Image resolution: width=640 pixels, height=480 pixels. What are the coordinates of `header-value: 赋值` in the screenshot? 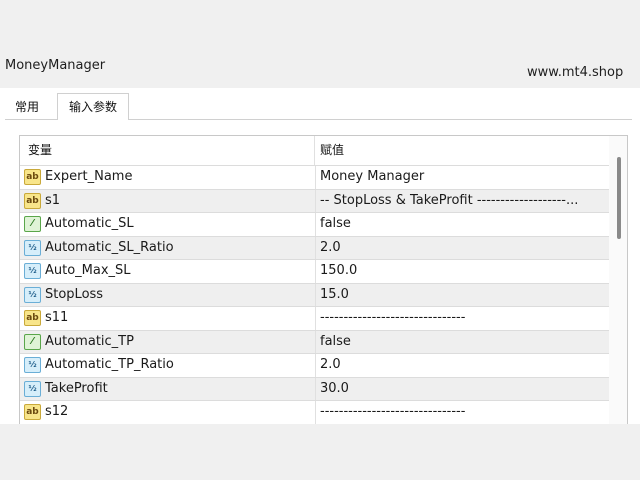 It's located at (462, 150).